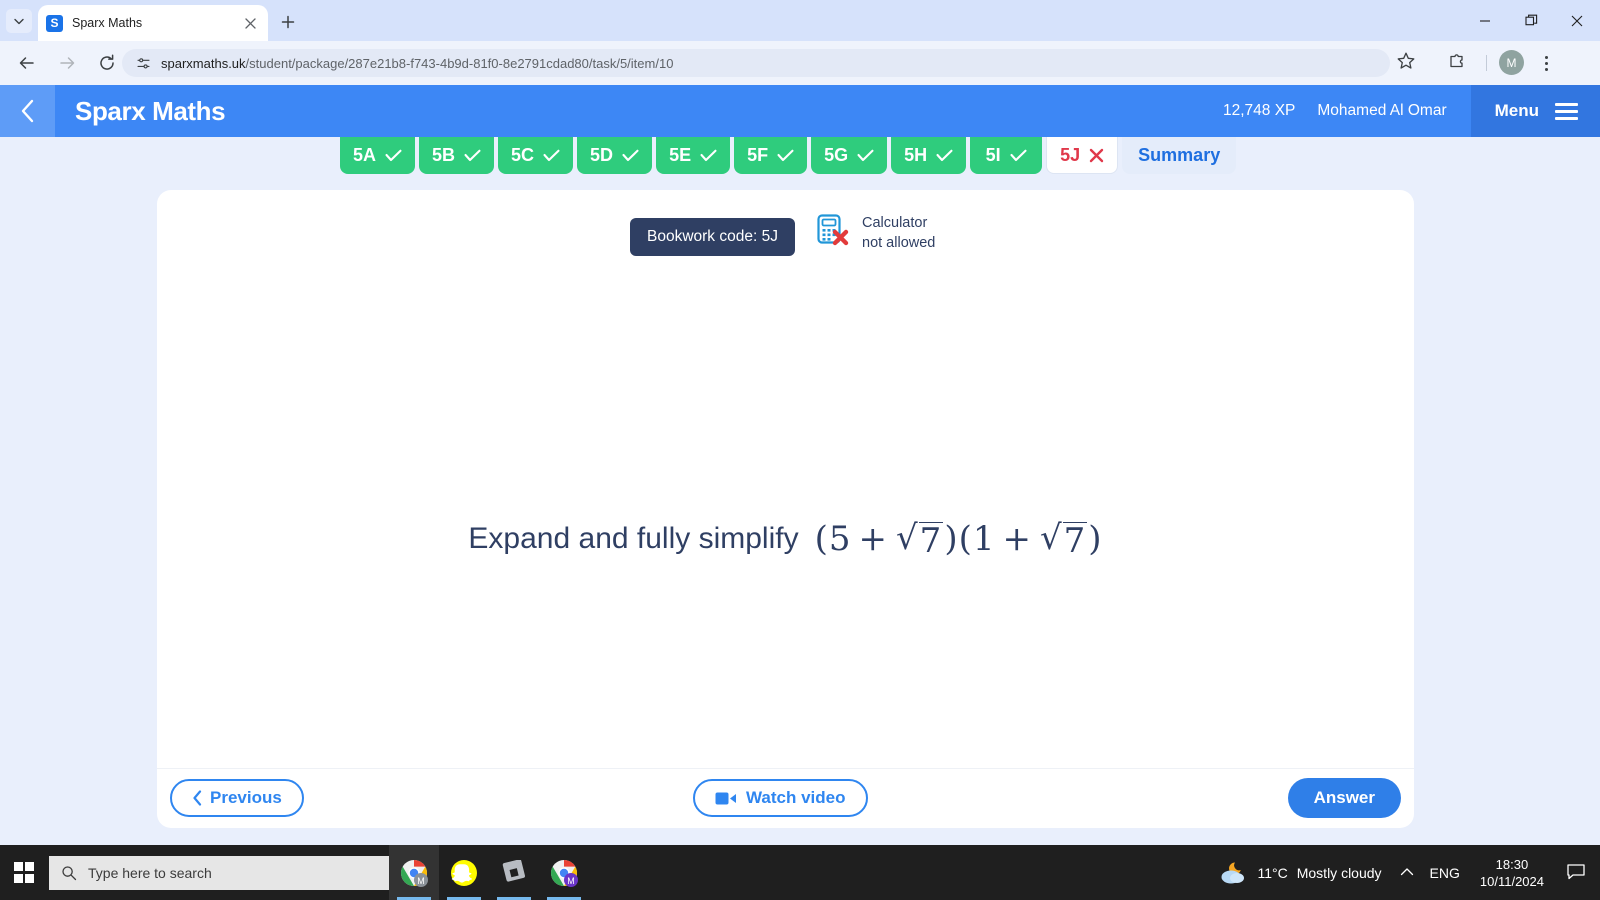  What do you see at coordinates (602, 155) in the screenshot?
I see `question-tab-label: 5D` at bounding box center [602, 155].